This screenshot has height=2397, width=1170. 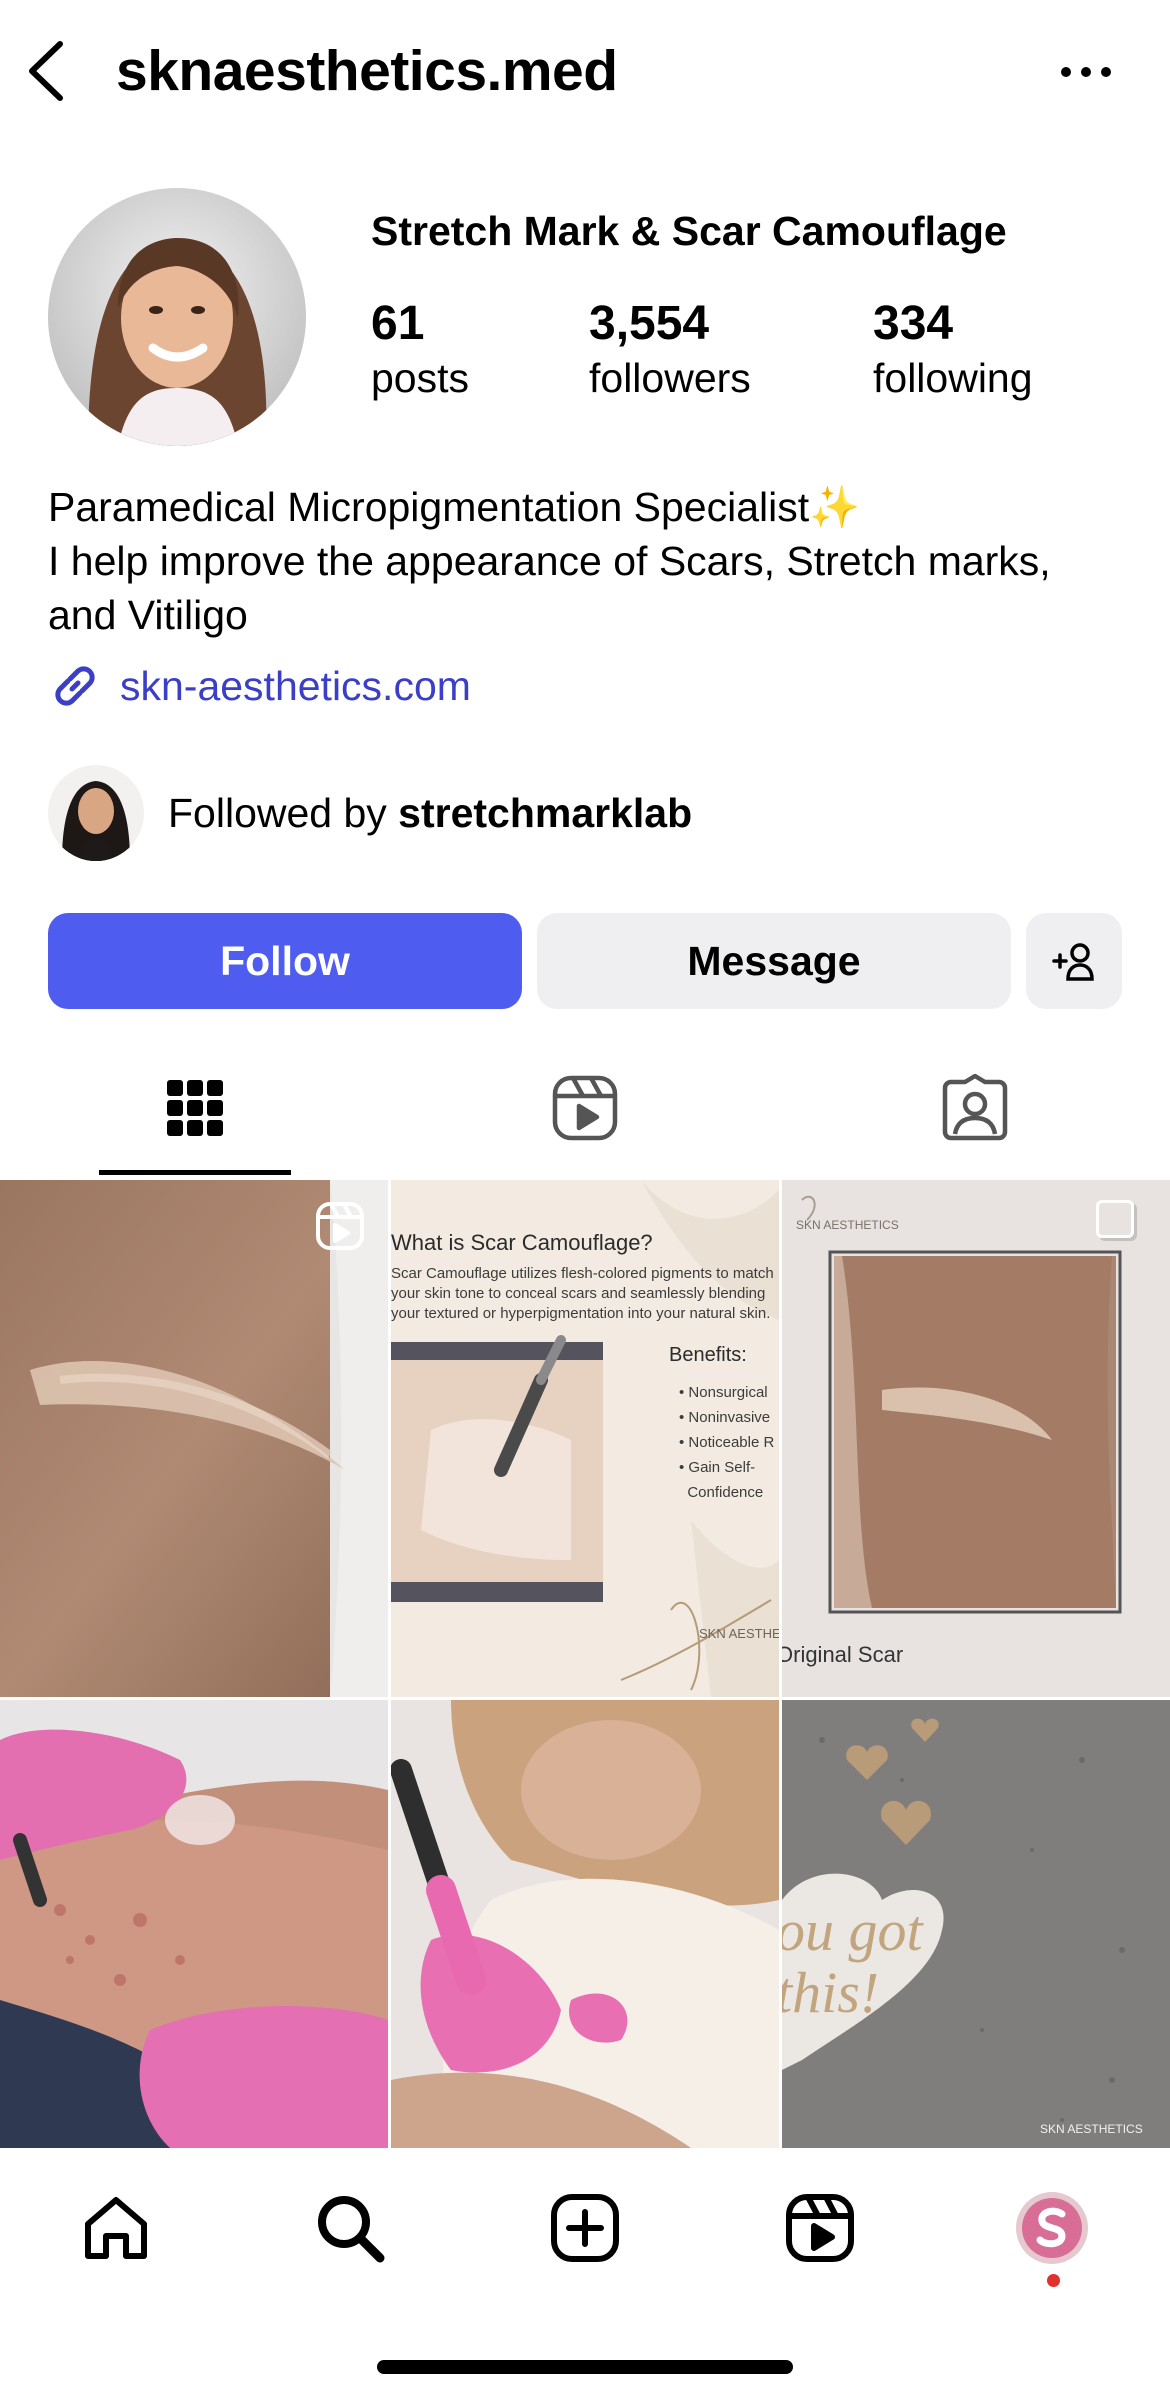 I want to click on following-count: 334 following, so click(x=953, y=349).